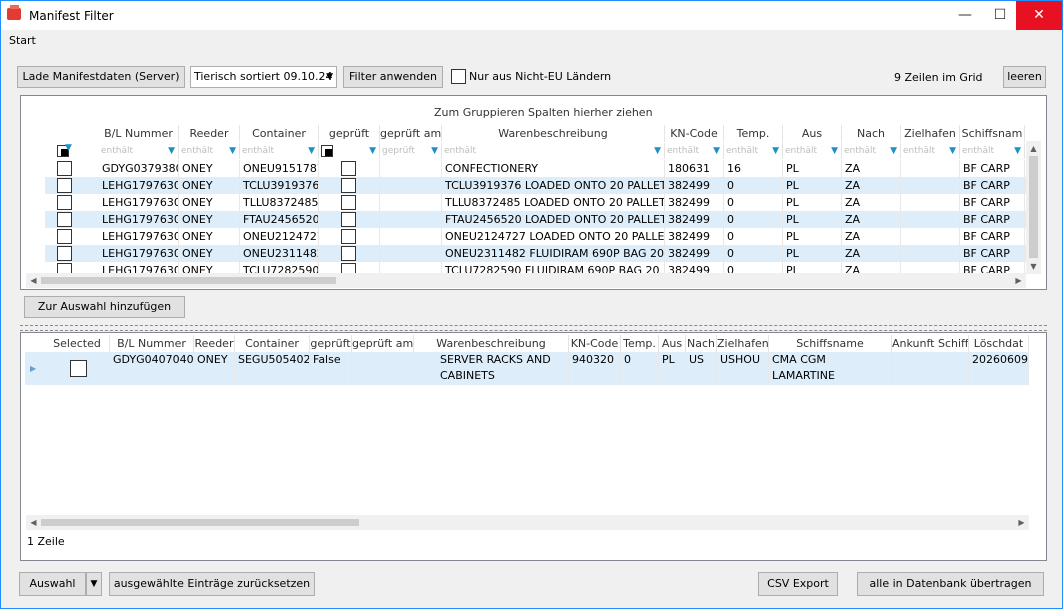 Image resolution: width=1063 pixels, height=609 pixels. I want to click on clear-button: leeren, so click(1024, 77).